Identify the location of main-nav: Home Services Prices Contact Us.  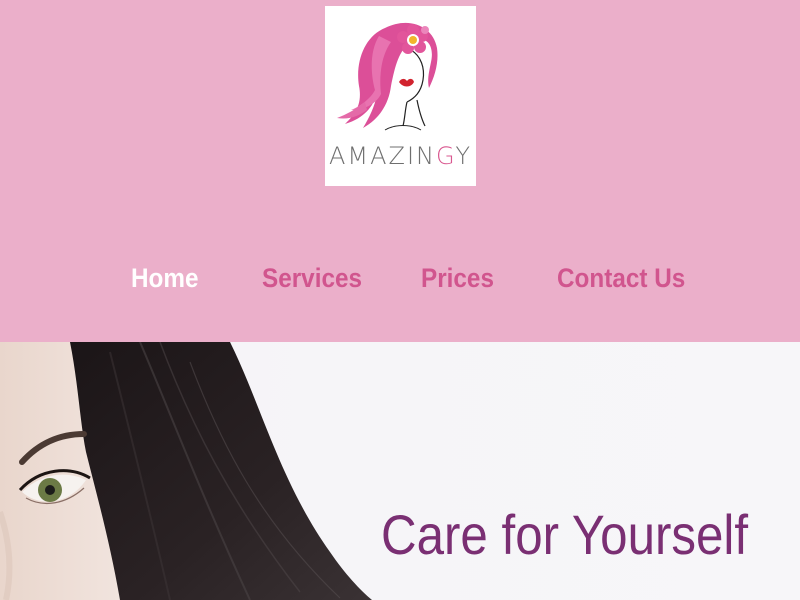
(400, 280).